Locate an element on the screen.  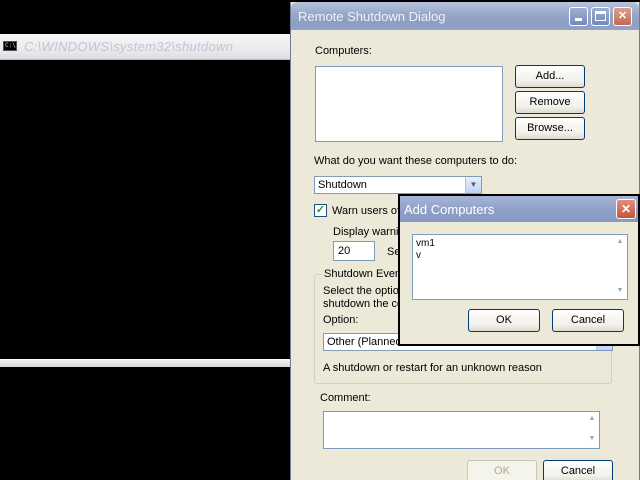
maximize-button is located at coordinates (600, 16).